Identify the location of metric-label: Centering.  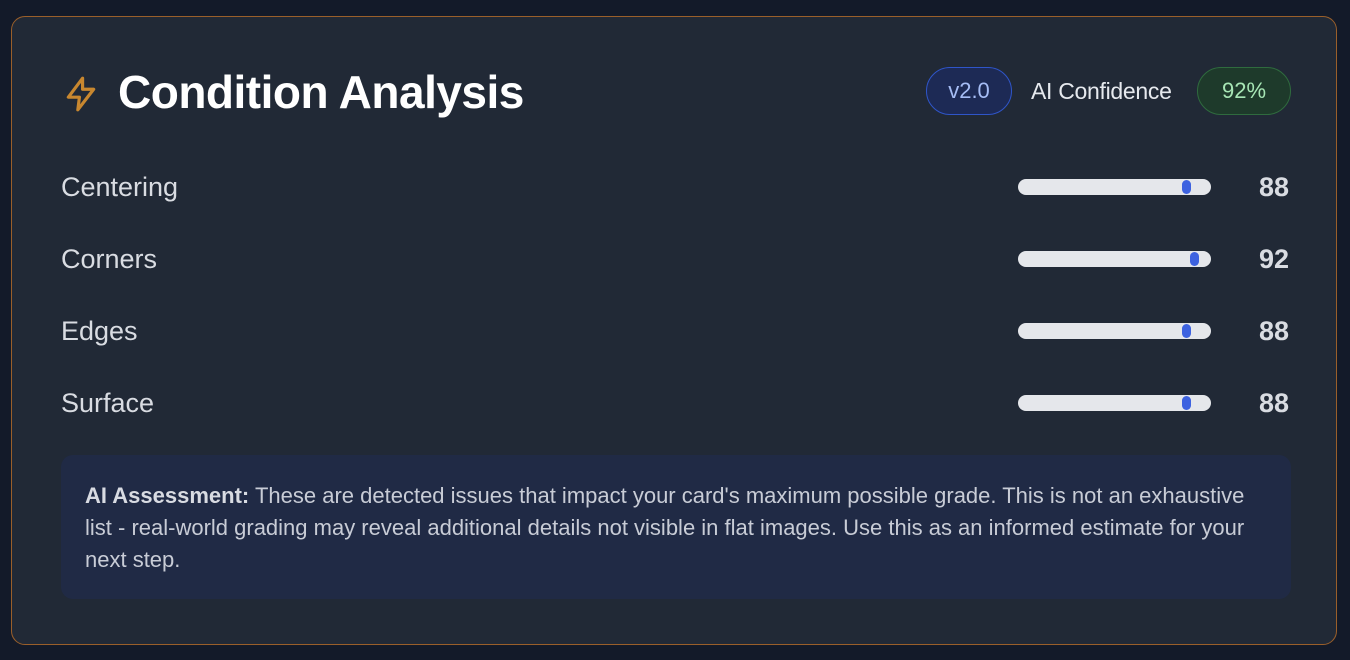
(120, 187).